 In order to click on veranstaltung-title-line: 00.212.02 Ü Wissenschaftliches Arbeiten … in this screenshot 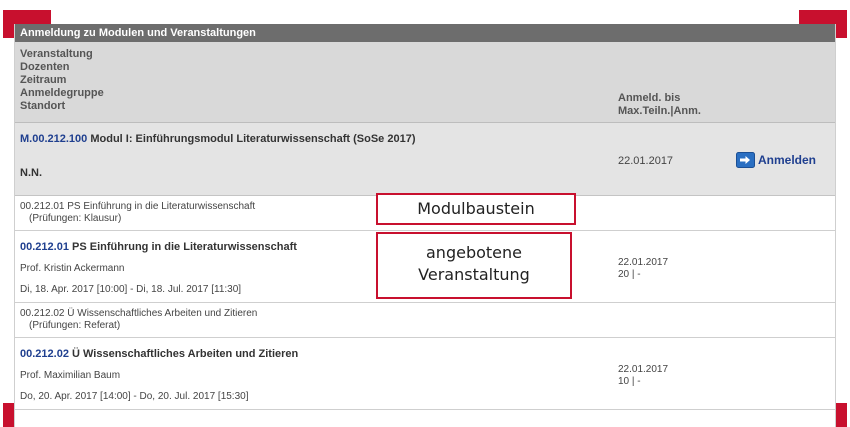, I will do `click(159, 354)`.